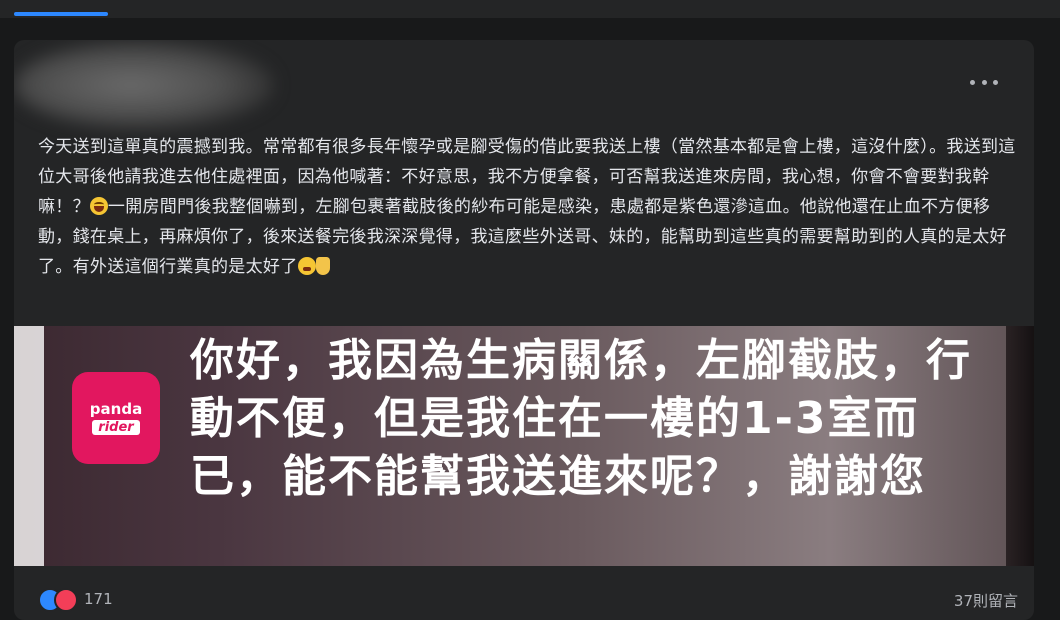 Image resolution: width=1060 pixels, height=620 pixels. Describe the element at coordinates (29, 446) in the screenshot. I see `image-left-edge` at that location.